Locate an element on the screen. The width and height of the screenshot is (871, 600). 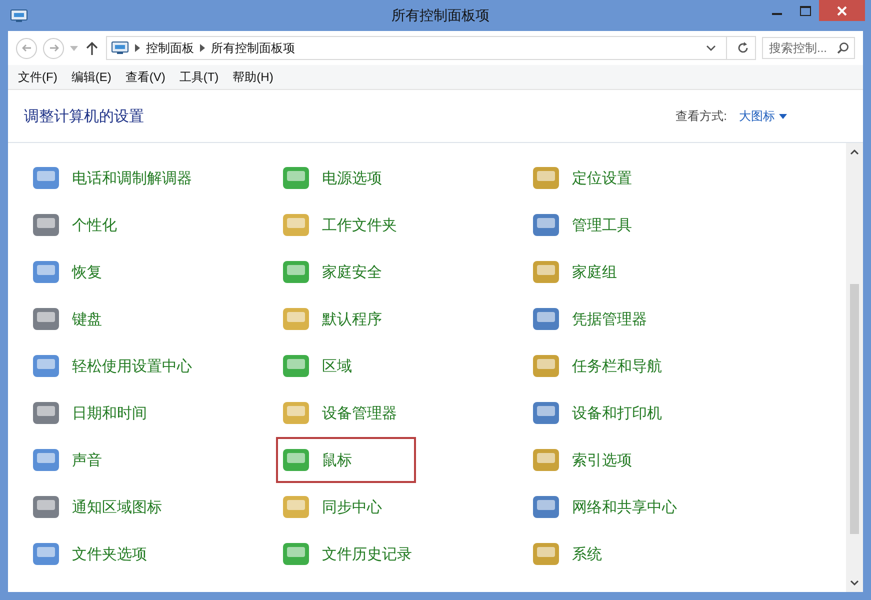
refresh-icon is located at coordinates (743, 48).